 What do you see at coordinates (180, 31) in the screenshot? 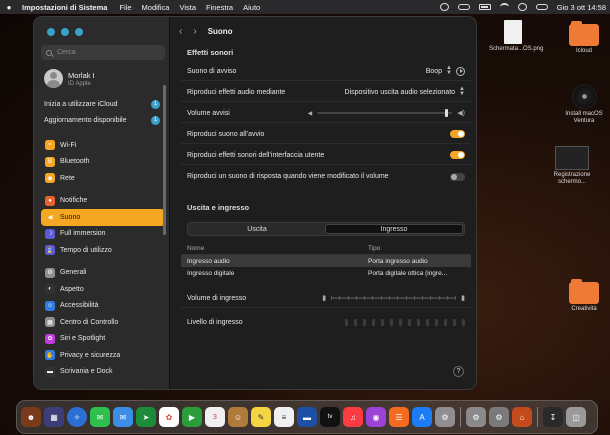
I see `back-chevron-icon: ‹` at bounding box center [180, 31].